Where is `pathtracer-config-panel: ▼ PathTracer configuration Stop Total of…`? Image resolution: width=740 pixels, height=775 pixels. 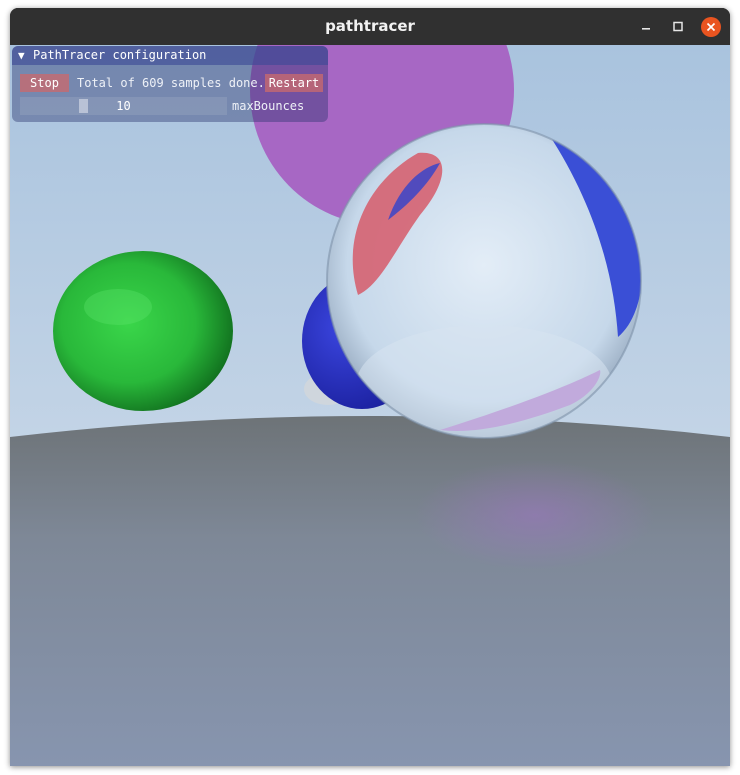 pathtracer-config-panel: ▼ PathTracer configuration Stop Total of… is located at coordinates (170, 84).